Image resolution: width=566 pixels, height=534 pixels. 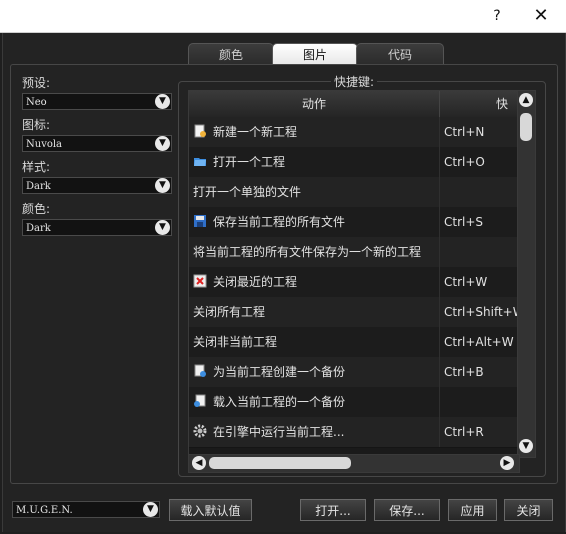 What do you see at coordinates (354, 81) in the screenshot?
I see `shortcuts-title: 快捷键:` at bounding box center [354, 81].